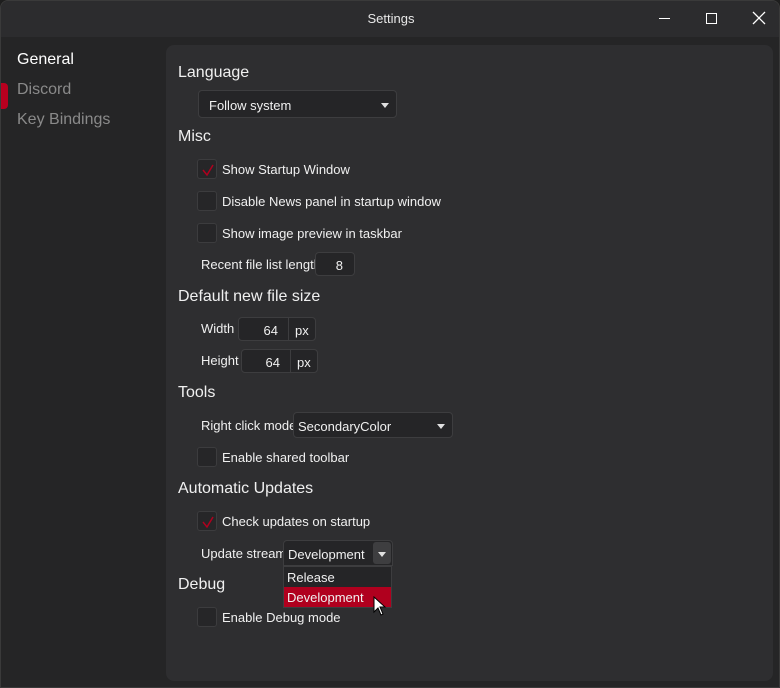 The image size is (780, 688). I want to click on section-heading-automatic-updates: Automatic Updates, so click(246, 488).